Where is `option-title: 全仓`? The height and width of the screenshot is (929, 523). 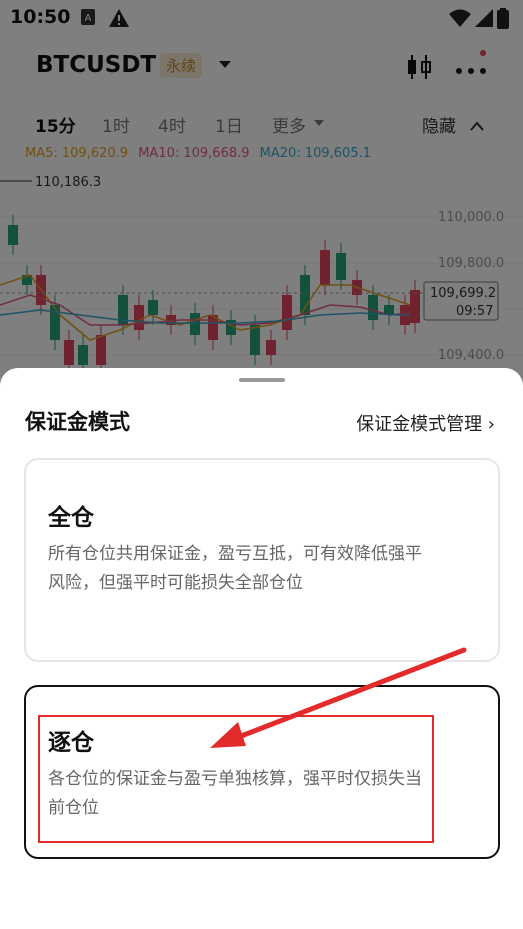 option-title: 全仓 is located at coordinates (71, 518).